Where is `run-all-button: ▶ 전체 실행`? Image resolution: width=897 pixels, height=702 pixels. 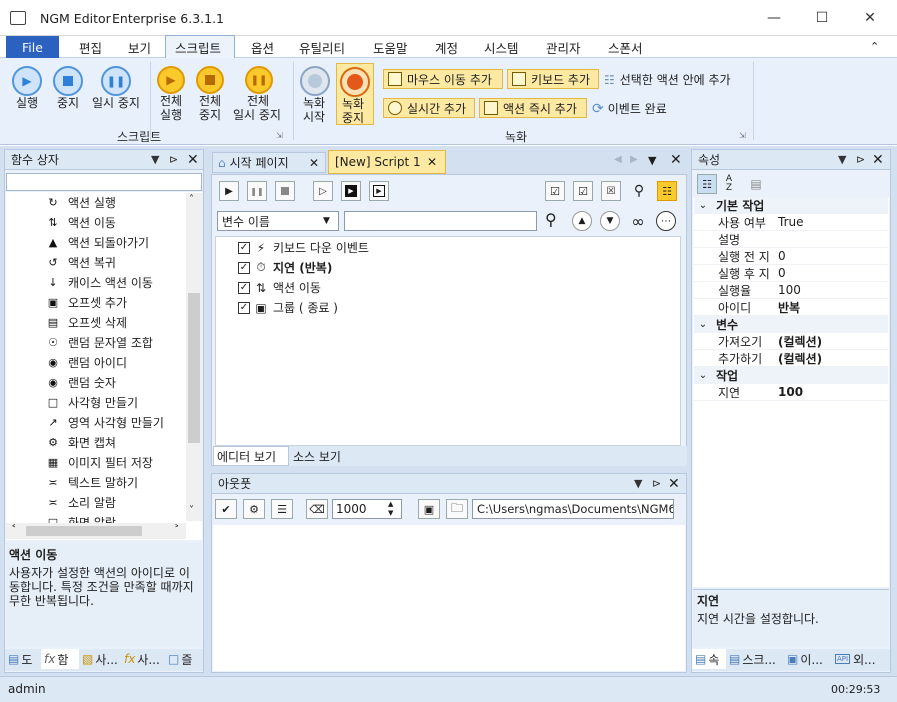
run-all-button: ▶ 전체 실행 is located at coordinates (172, 96).